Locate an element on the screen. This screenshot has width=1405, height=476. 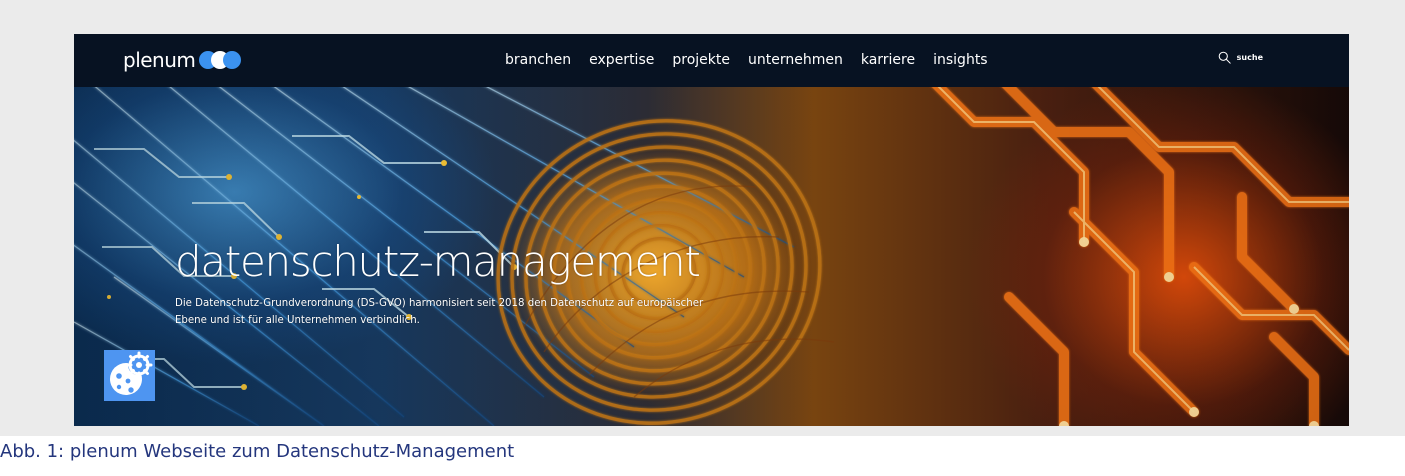
search-label: suche is located at coordinates (1249, 57).